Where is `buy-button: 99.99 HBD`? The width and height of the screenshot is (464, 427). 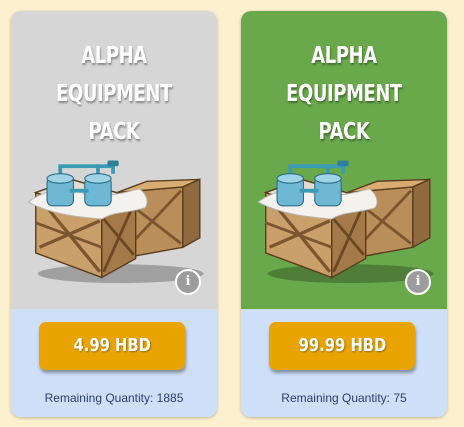 buy-button: 99.99 HBD is located at coordinates (342, 346).